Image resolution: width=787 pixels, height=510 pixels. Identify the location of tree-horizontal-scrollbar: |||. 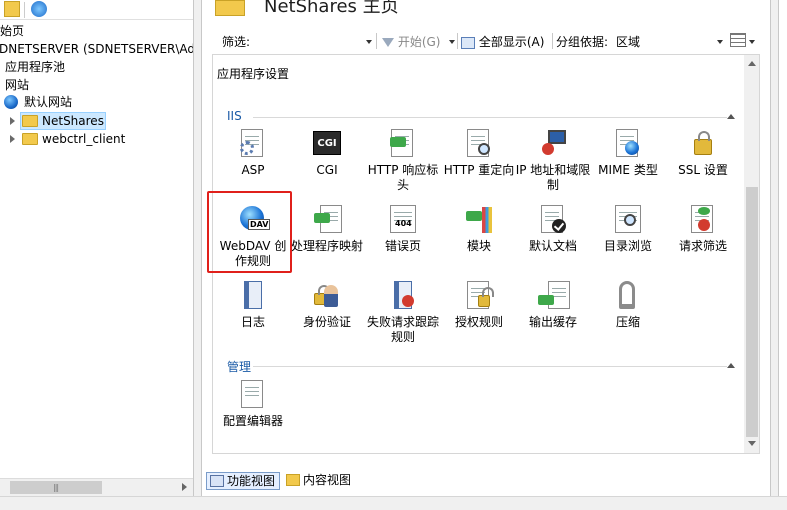
(96, 487).